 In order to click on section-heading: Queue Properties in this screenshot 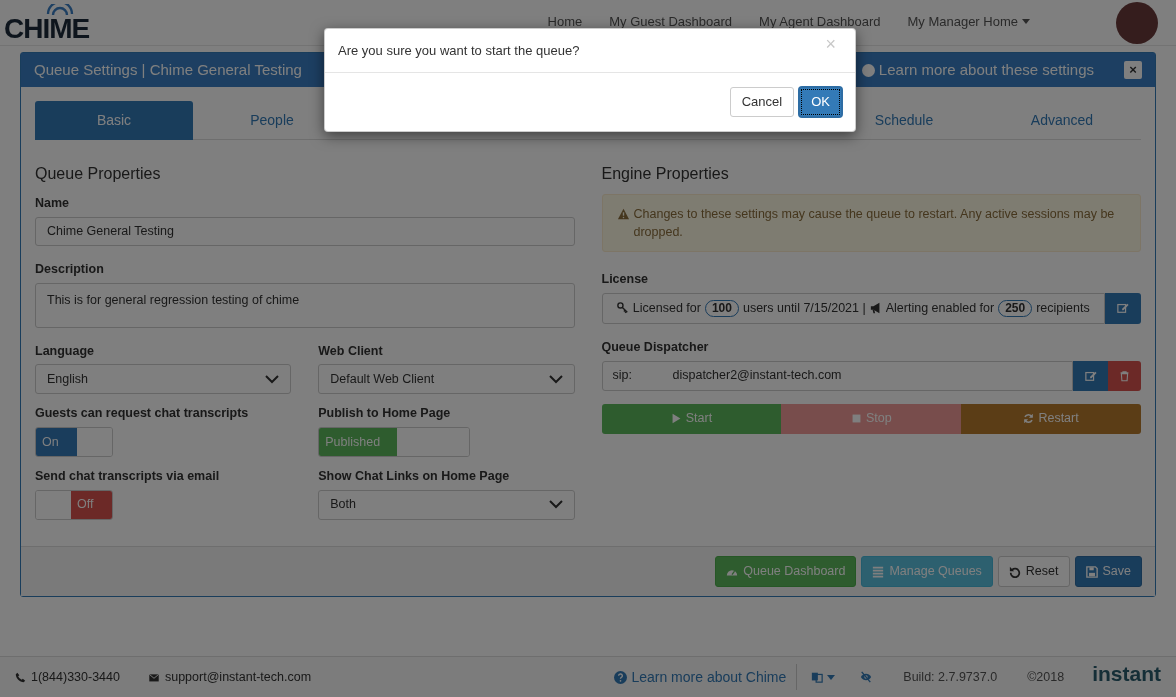, I will do `click(98, 174)`.